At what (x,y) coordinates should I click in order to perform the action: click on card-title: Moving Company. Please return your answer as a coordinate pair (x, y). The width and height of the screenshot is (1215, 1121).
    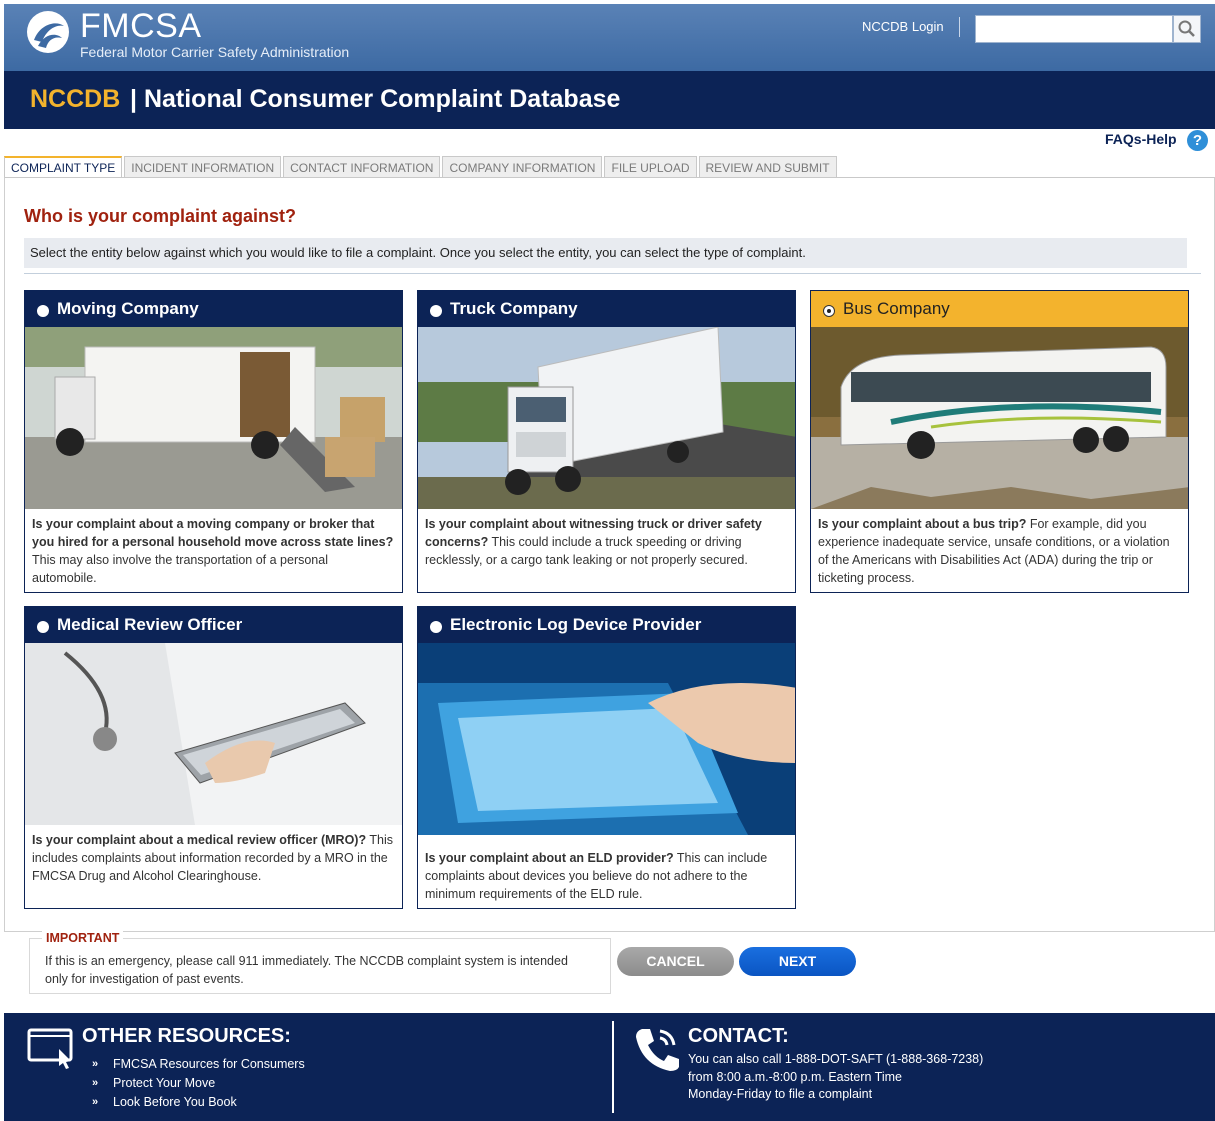
    Looking at the image, I should click on (128, 308).